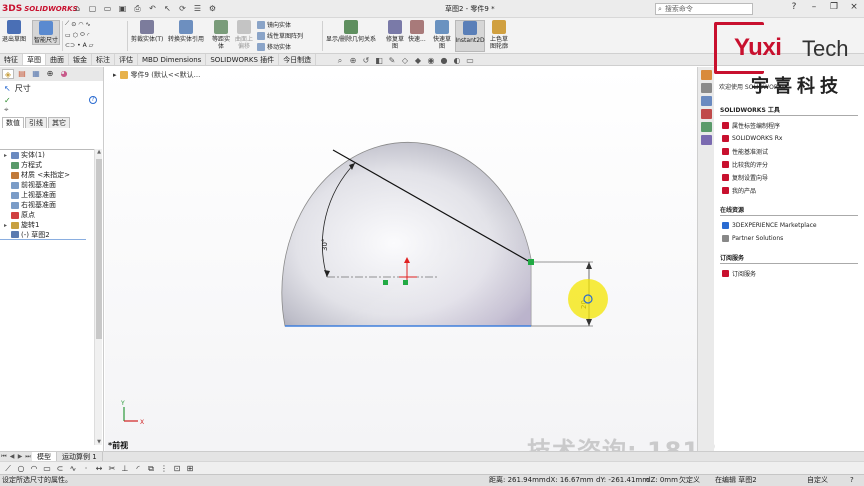 The width and height of the screenshot is (864, 486). I want to click on pin-icon: ⌖, so click(51, 109).